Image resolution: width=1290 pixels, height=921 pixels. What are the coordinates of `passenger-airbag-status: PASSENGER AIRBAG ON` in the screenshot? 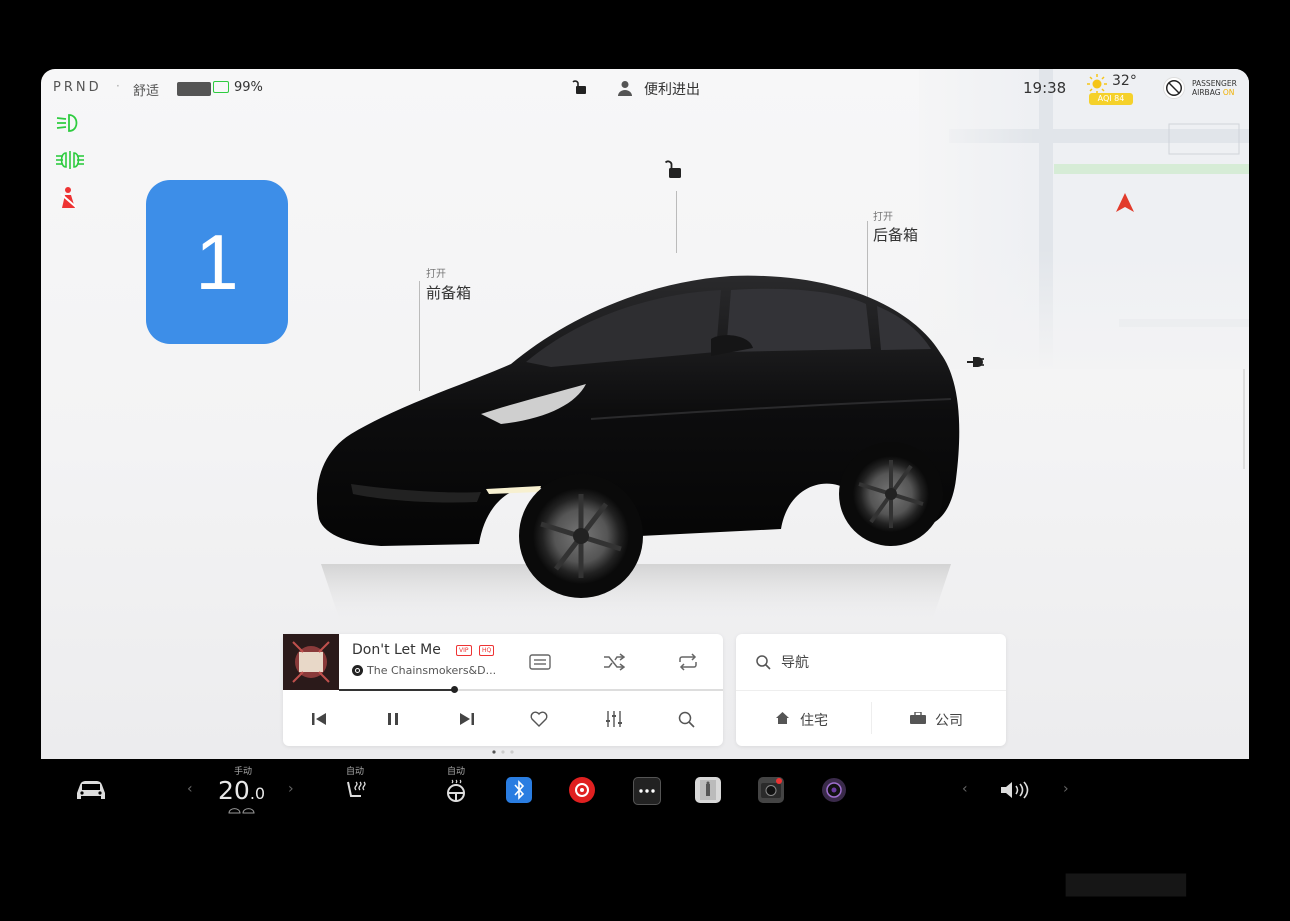 It's located at (1214, 88).